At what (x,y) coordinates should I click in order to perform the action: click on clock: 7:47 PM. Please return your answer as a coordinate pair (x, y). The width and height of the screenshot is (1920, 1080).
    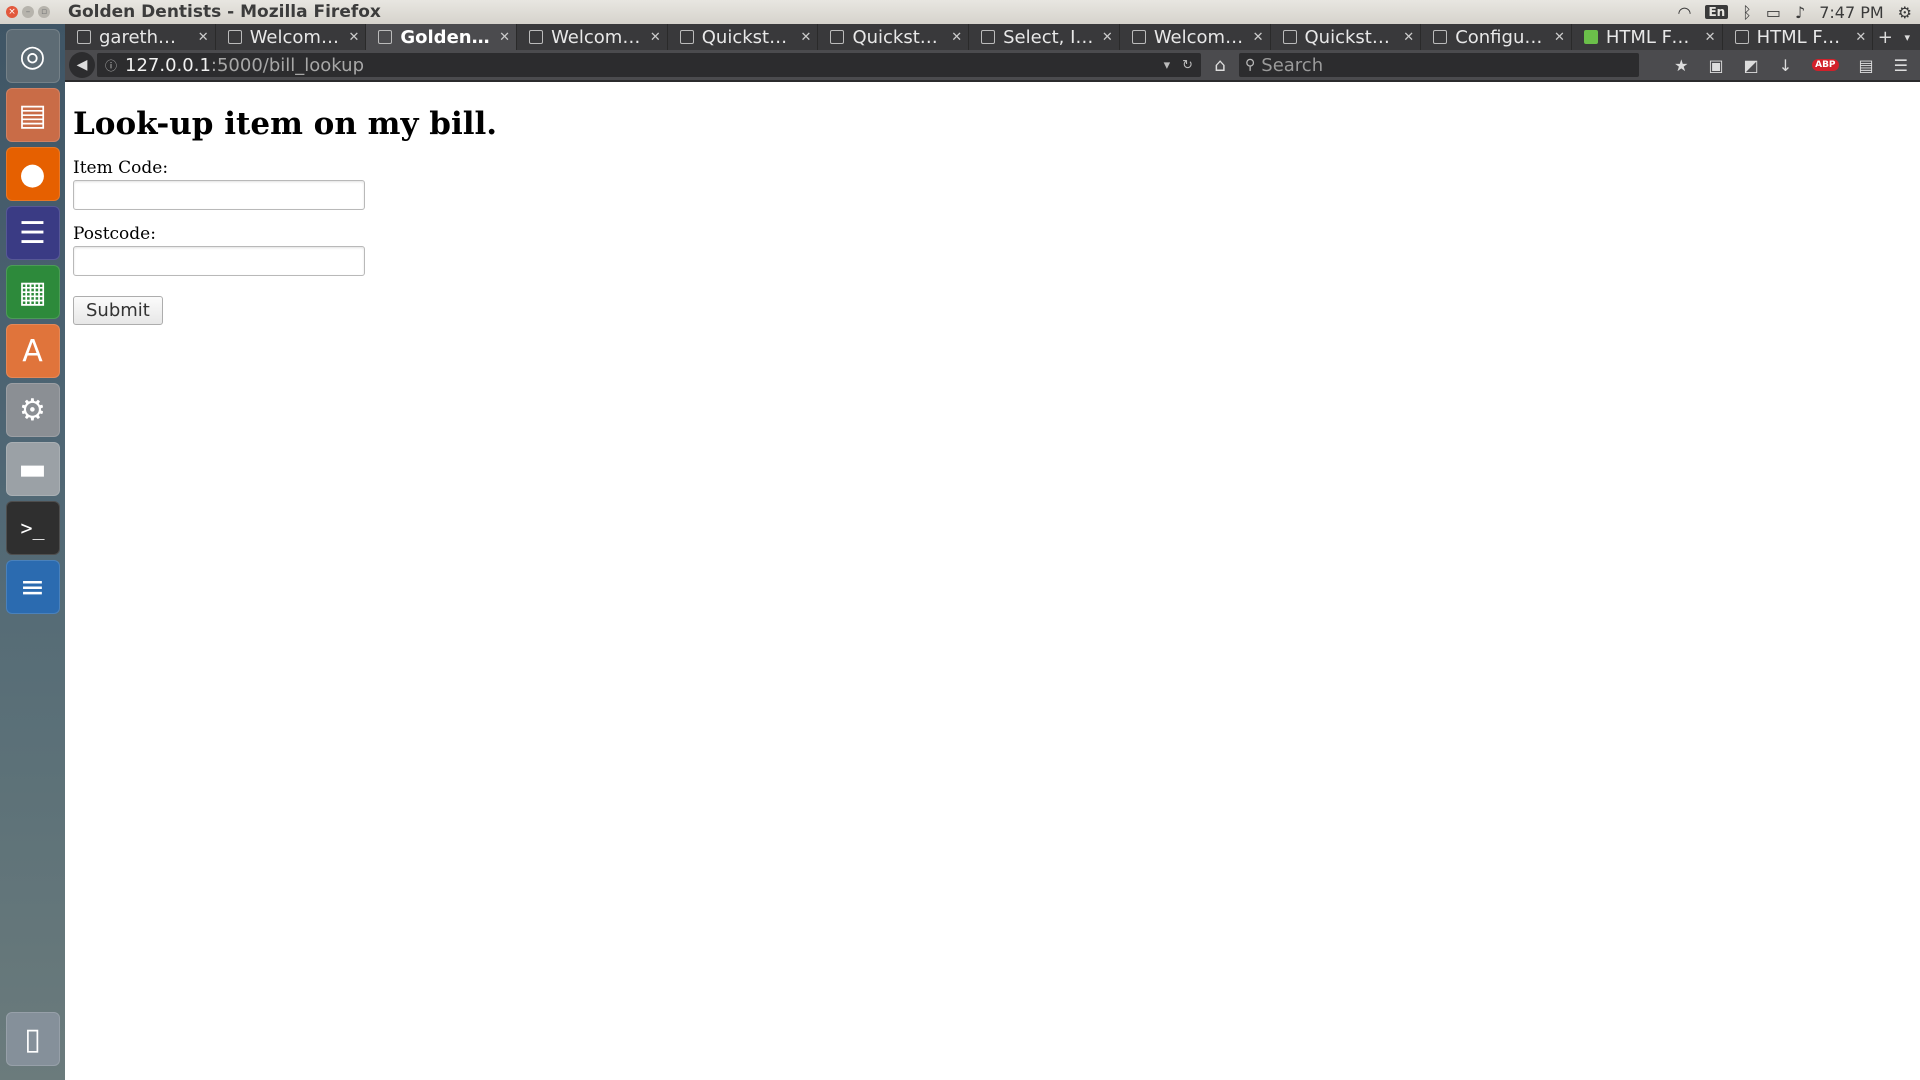
    Looking at the image, I should click on (1851, 12).